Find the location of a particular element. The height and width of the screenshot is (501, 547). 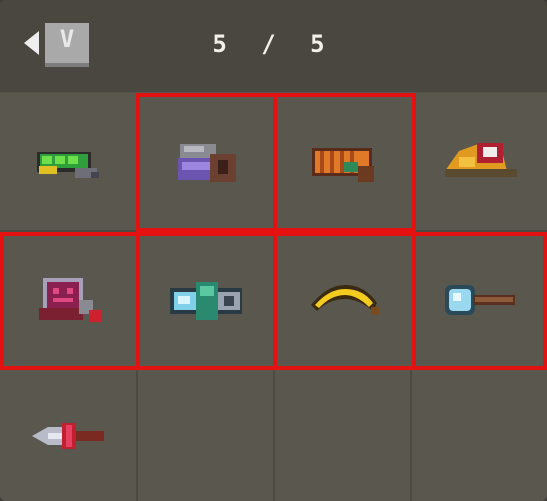

orange-cap-icon is located at coordinates (480, 159).